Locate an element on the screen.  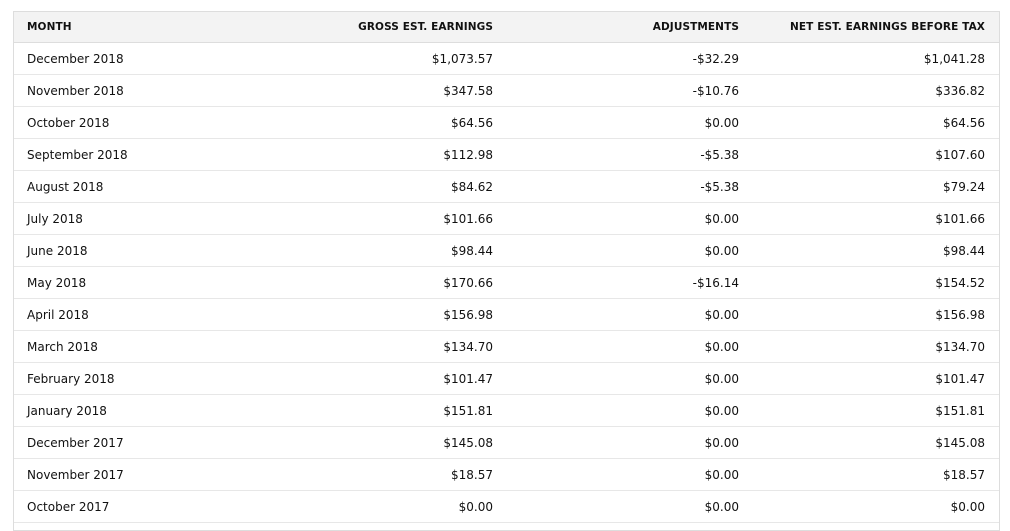
table-row: February 2018 $101.47 $0.00 $101.47 is located at coordinates (506, 379).